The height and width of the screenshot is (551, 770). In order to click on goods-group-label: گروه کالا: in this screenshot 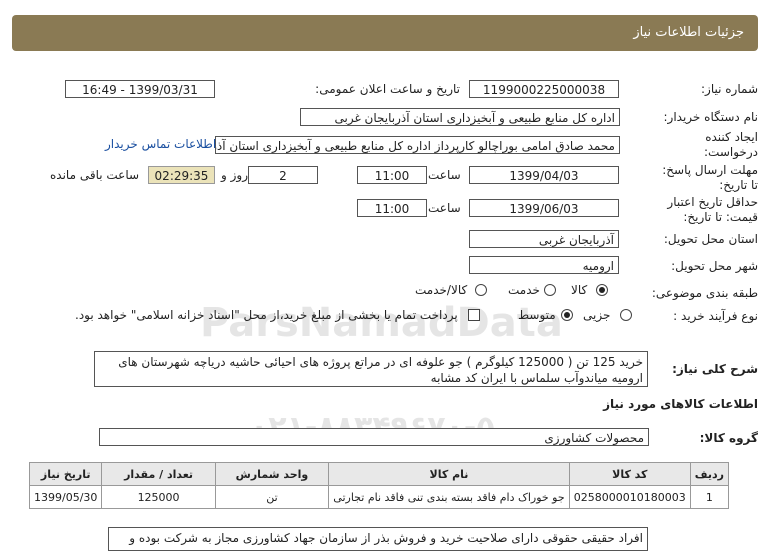, I will do `click(728, 438)`.